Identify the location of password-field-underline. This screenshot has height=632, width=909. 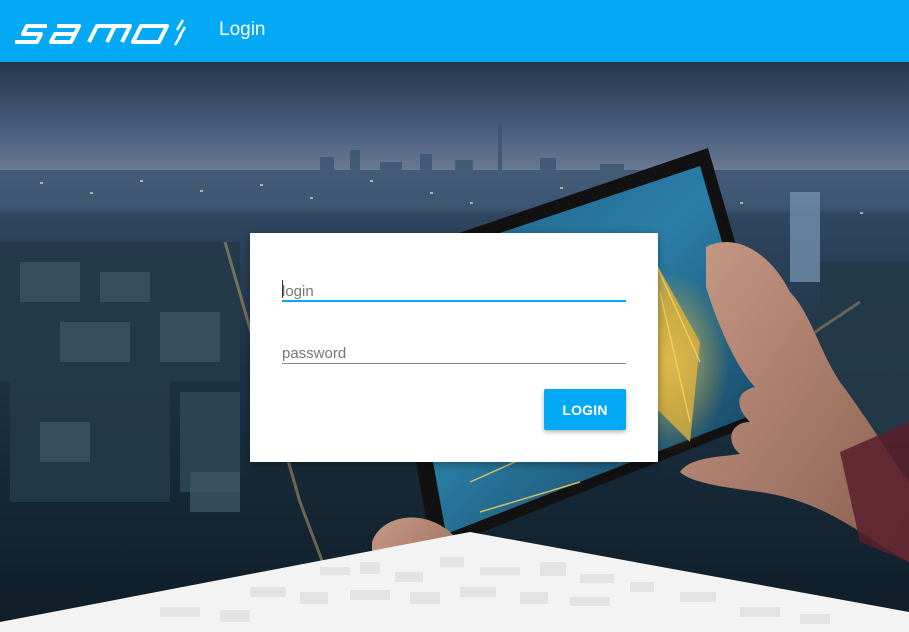
(454, 363).